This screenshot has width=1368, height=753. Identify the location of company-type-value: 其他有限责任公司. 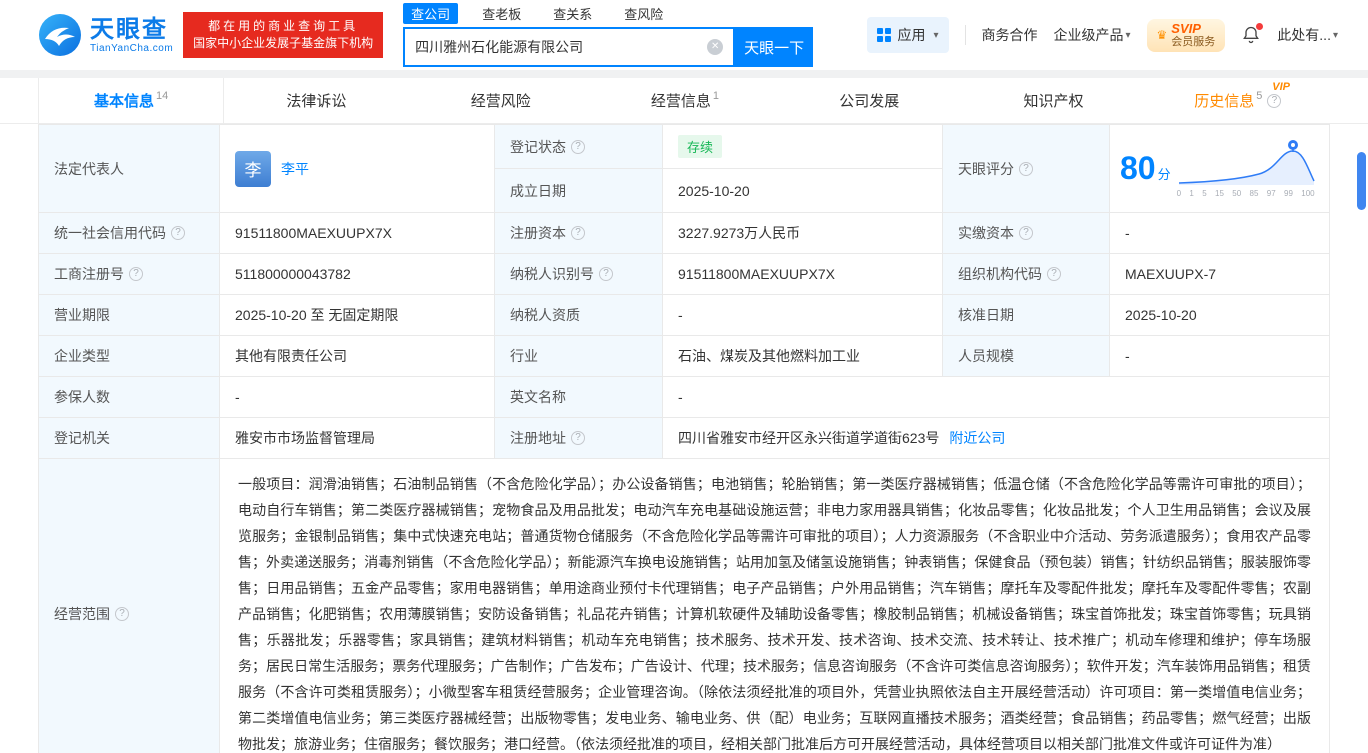
(357, 356).